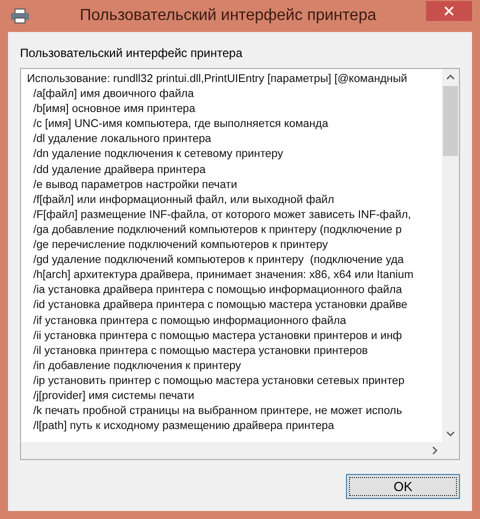  Describe the element at coordinates (180, 246) in the screenshot. I see `text-line: /ge перечисление подключений компьютеров к принтеру` at that location.